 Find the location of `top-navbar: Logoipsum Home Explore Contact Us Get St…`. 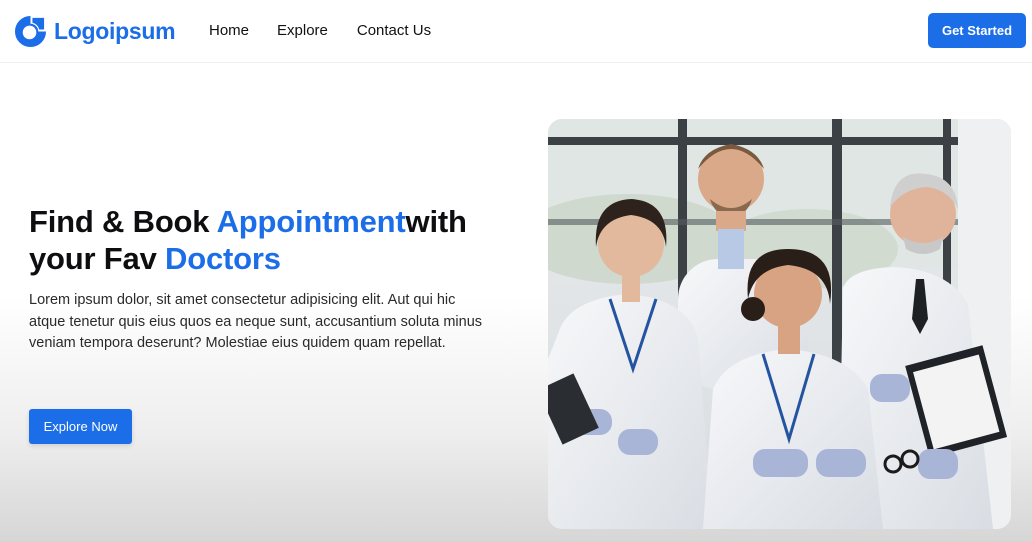

top-navbar: Logoipsum Home Explore Contact Us Get St… is located at coordinates (516, 31).